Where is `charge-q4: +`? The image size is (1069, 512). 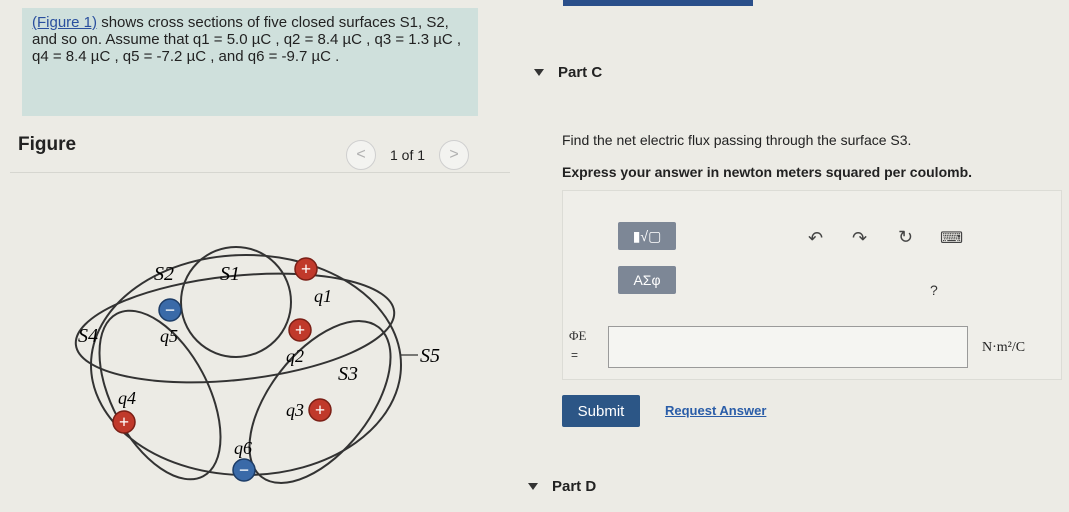 charge-q4: + is located at coordinates (124, 422).